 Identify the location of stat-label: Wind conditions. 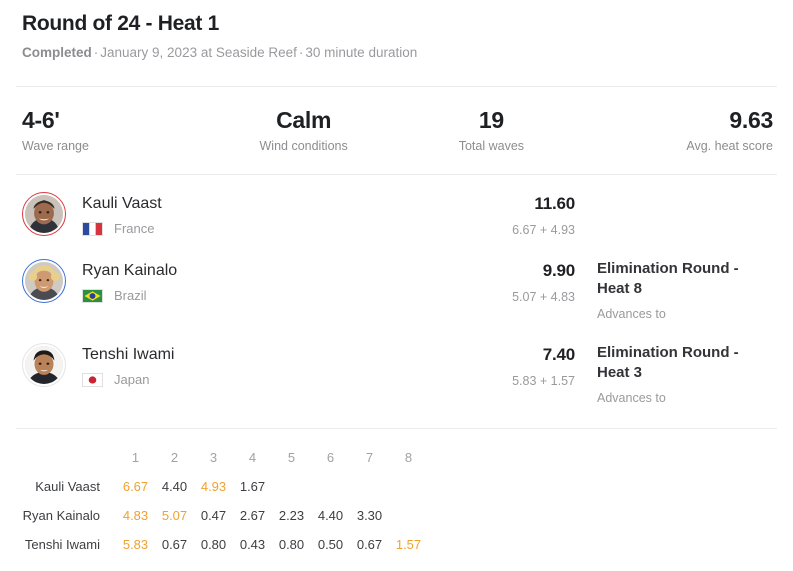
(303, 146).